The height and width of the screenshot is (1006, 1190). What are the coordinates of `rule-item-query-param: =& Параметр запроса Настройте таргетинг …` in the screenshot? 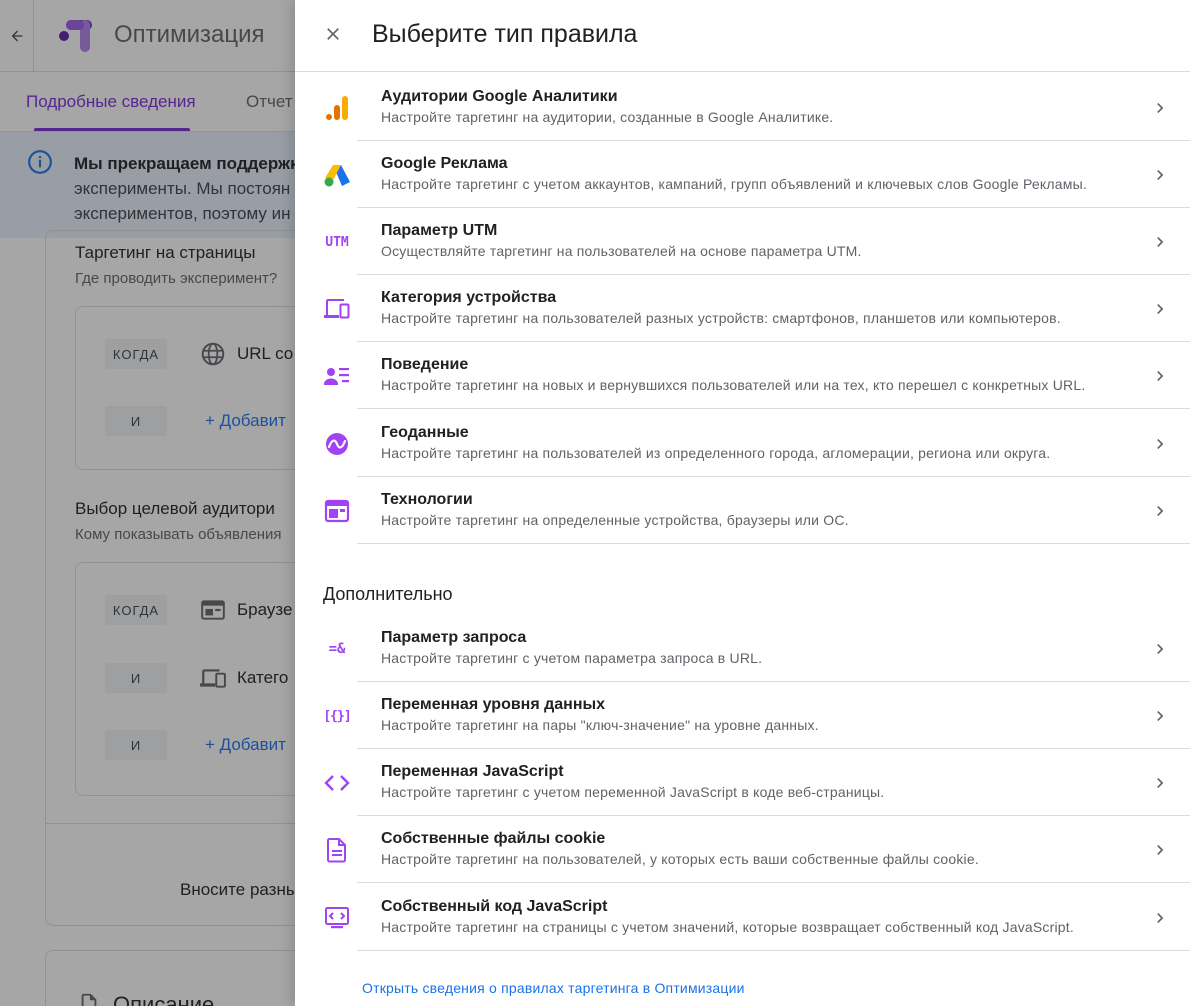 It's located at (742, 648).